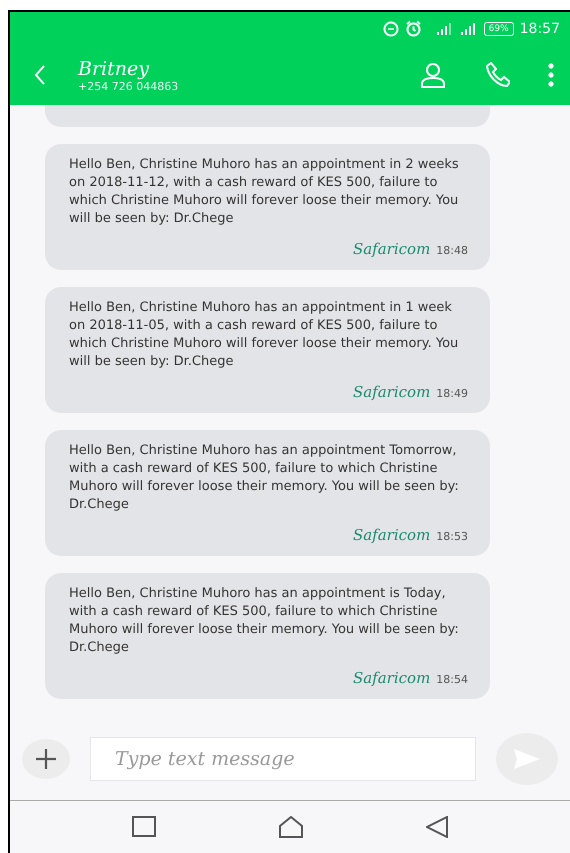 The height and width of the screenshot is (853, 570). What do you see at coordinates (290, 827) in the screenshot?
I see `home-icon` at bounding box center [290, 827].